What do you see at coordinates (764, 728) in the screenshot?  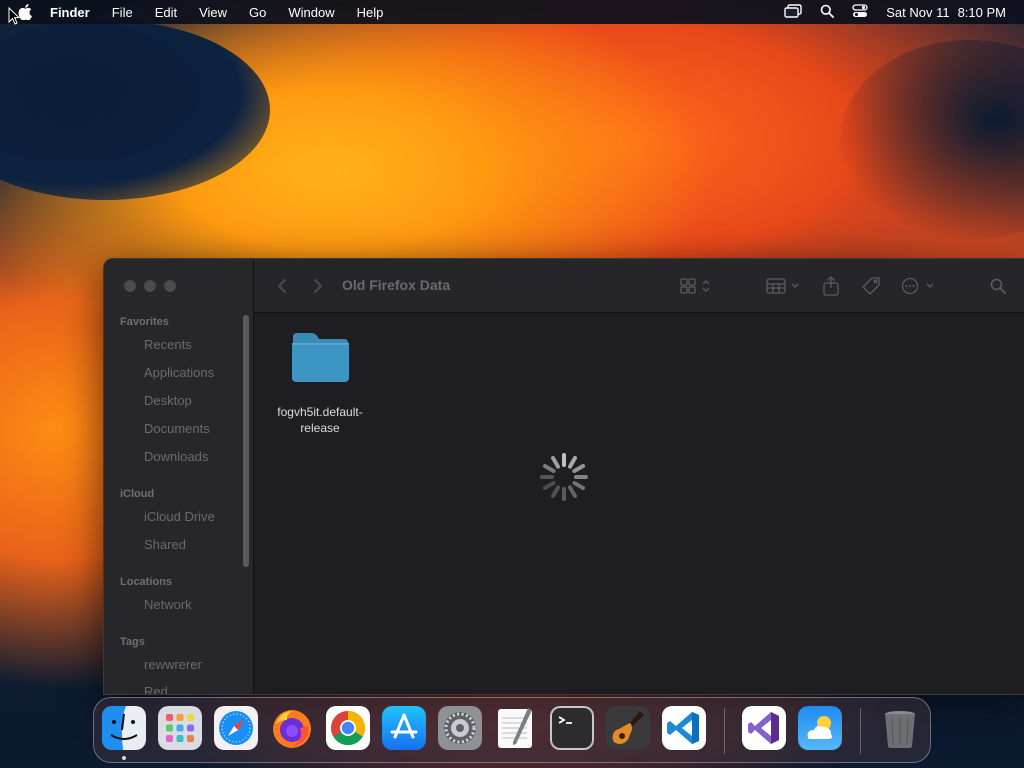 I see `dock-visual-studio-icon` at bounding box center [764, 728].